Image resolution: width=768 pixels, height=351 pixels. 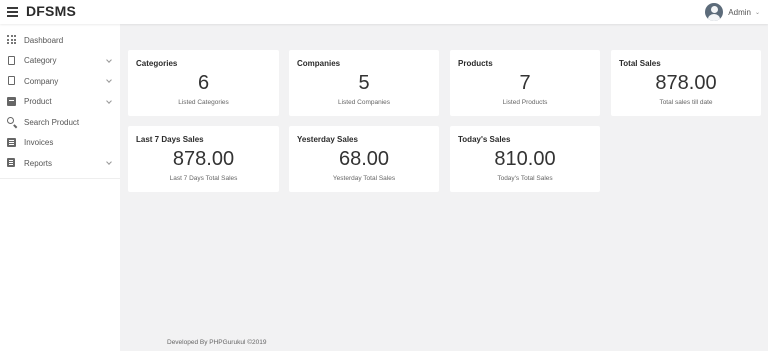 What do you see at coordinates (39, 143) in the screenshot?
I see `sidebar-item-label: Invoices` at bounding box center [39, 143].